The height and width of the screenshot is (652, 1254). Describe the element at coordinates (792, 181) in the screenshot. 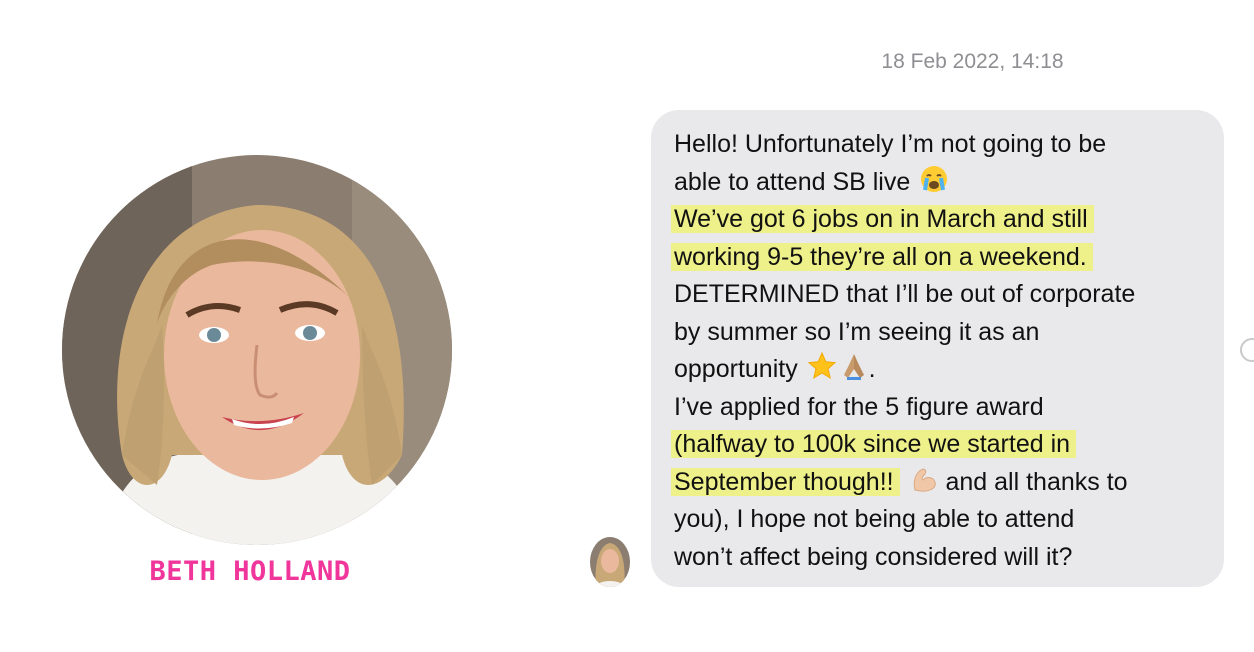

I see `message-text: able to attend SB live` at that location.